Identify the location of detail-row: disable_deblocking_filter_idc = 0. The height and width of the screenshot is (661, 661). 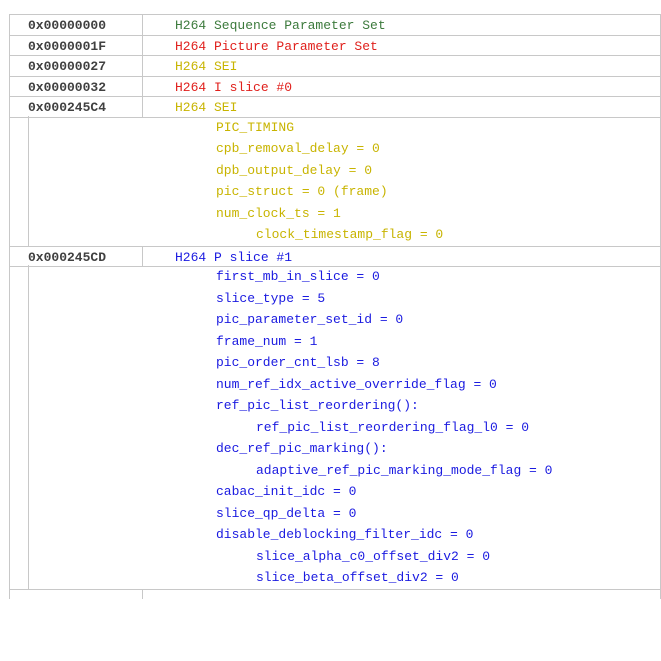
(335, 534).